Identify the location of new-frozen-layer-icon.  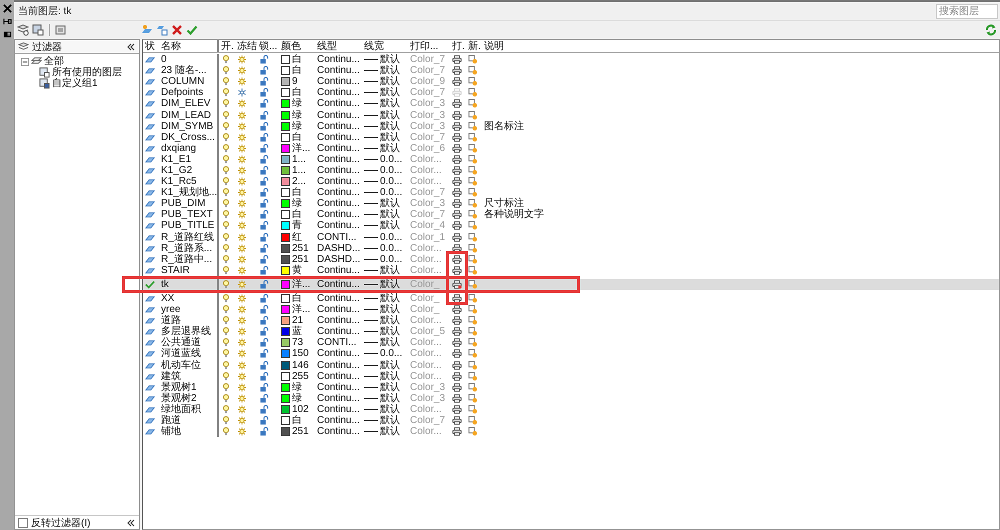
(162, 30).